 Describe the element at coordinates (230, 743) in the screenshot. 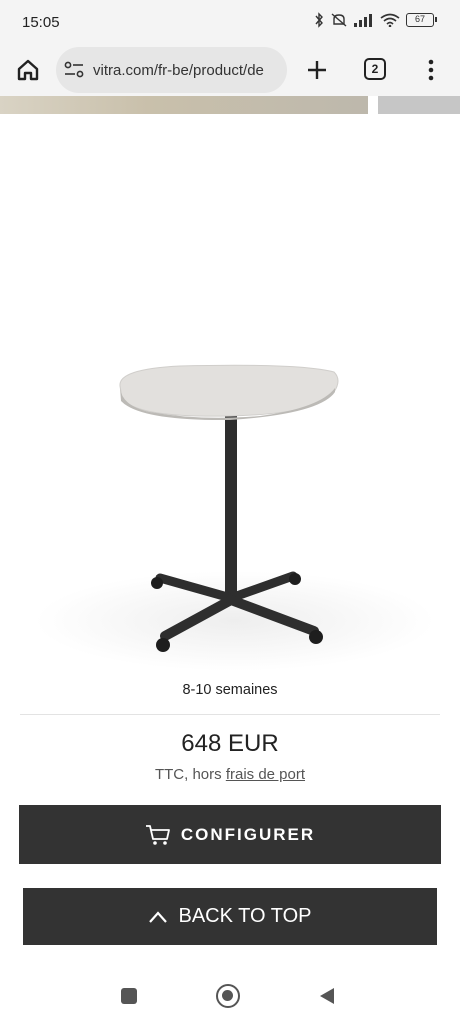

I see `product-price: 648 EUR` at that location.